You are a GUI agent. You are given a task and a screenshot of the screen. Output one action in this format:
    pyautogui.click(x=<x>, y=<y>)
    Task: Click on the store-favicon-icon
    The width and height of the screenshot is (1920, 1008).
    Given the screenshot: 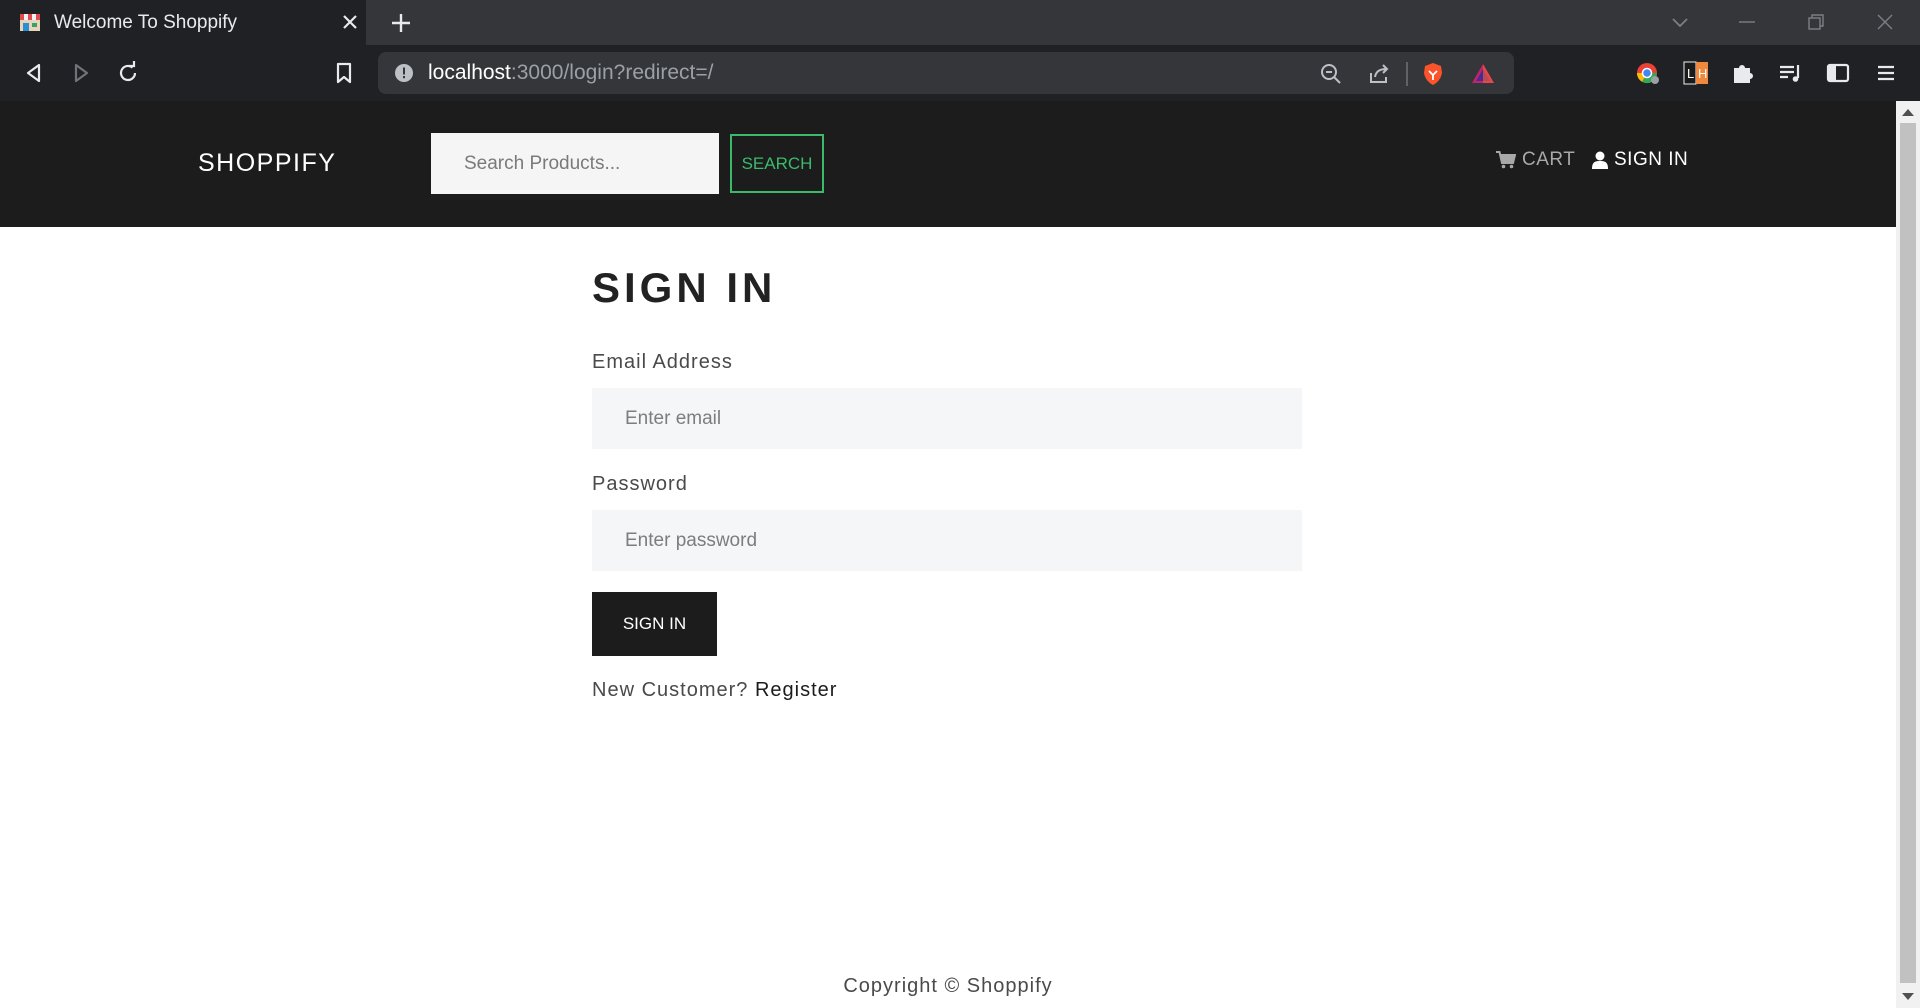 What is the action you would take?
    pyautogui.click(x=30, y=22)
    